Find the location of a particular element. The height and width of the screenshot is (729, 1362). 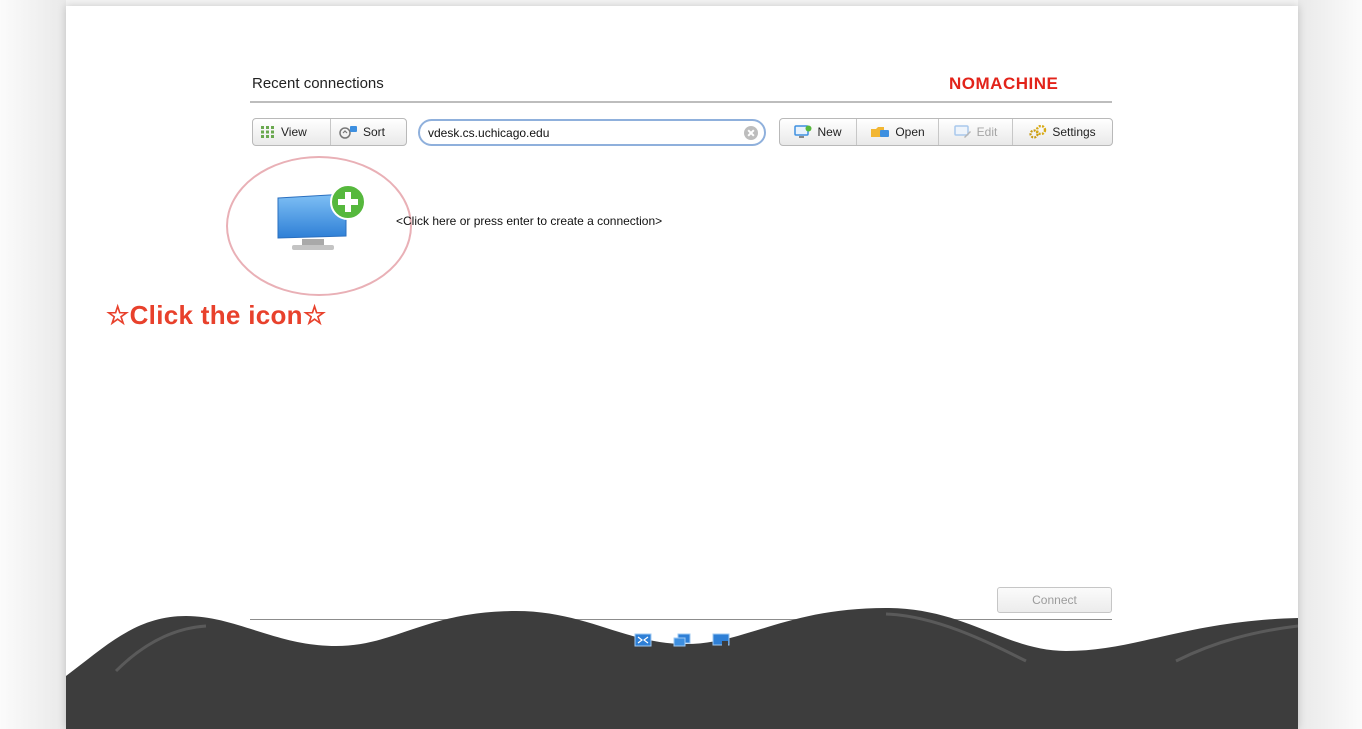

view-sort-toolbar: View Sort is located at coordinates (329, 132).